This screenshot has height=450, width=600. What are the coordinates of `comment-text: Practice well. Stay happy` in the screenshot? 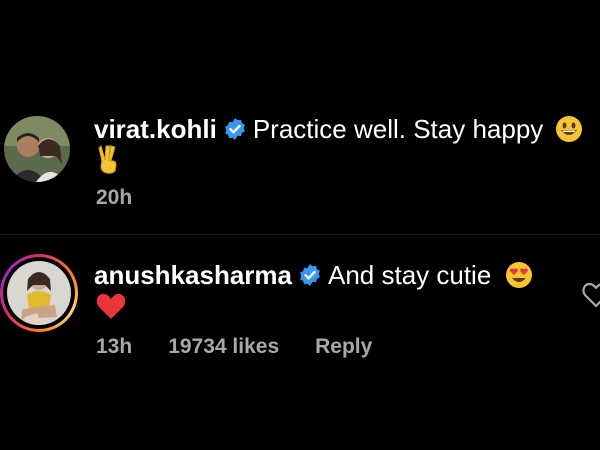 It's located at (398, 129).